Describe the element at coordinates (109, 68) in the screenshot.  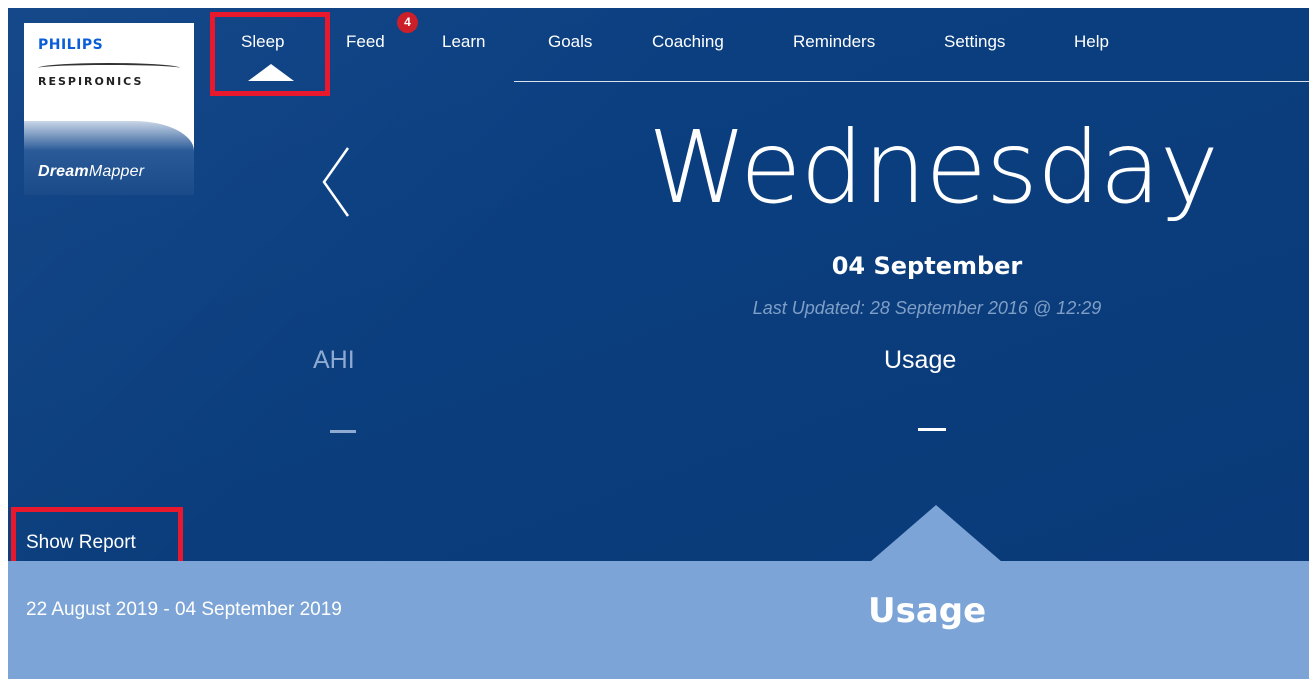
I see `logo-swoosh` at that location.